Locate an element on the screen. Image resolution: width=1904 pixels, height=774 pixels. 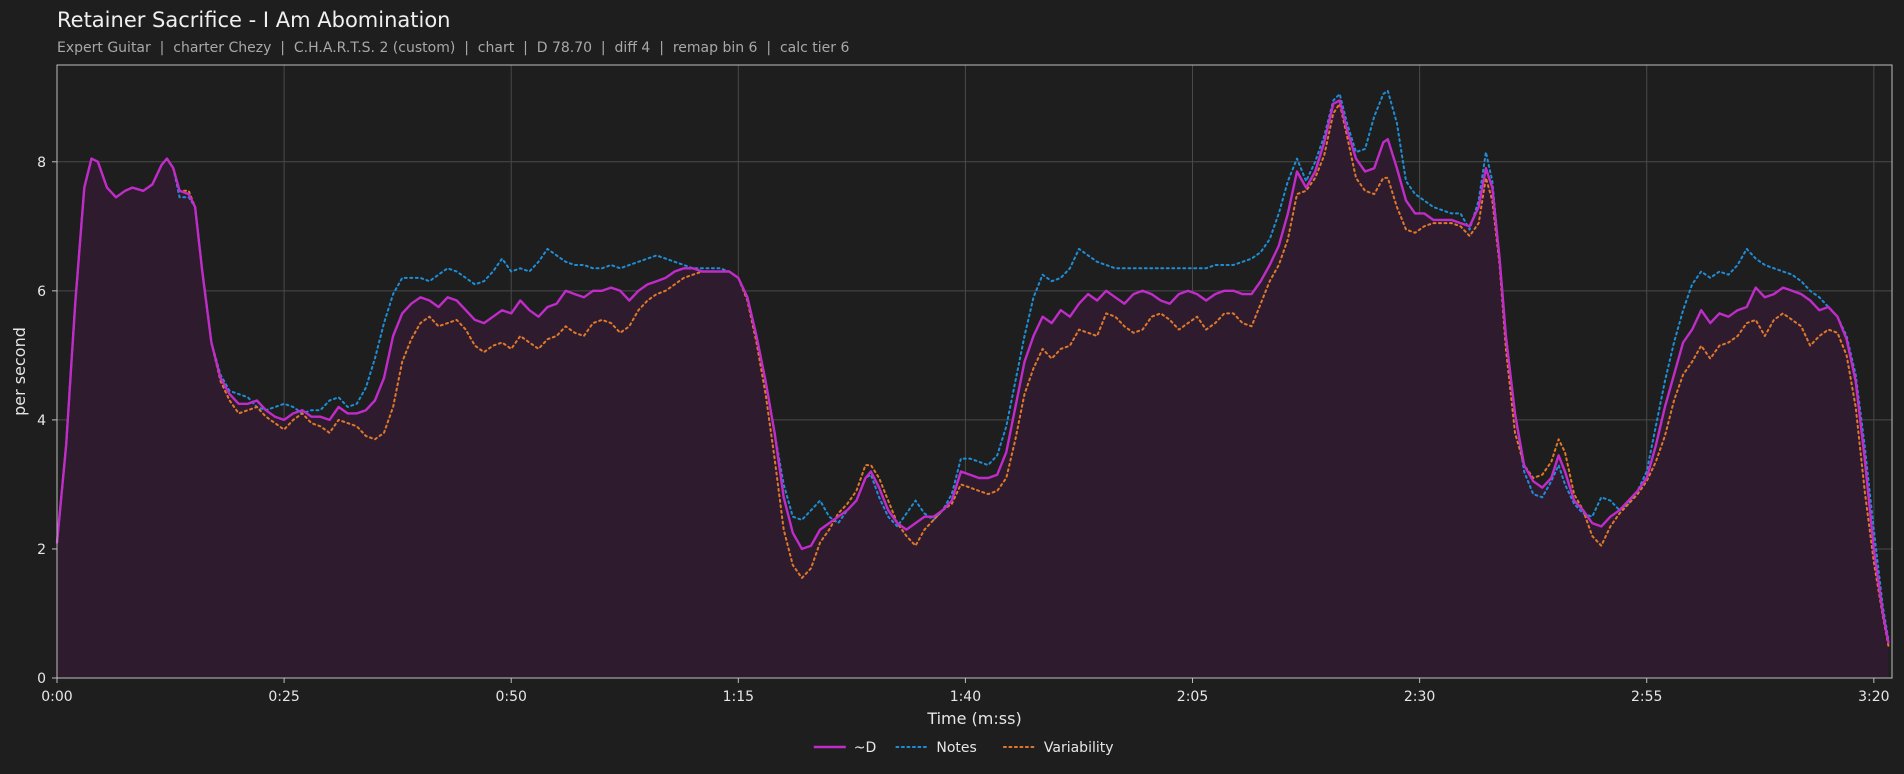
x-tick-label: 3:20 is located at coordinates (1873, 697).